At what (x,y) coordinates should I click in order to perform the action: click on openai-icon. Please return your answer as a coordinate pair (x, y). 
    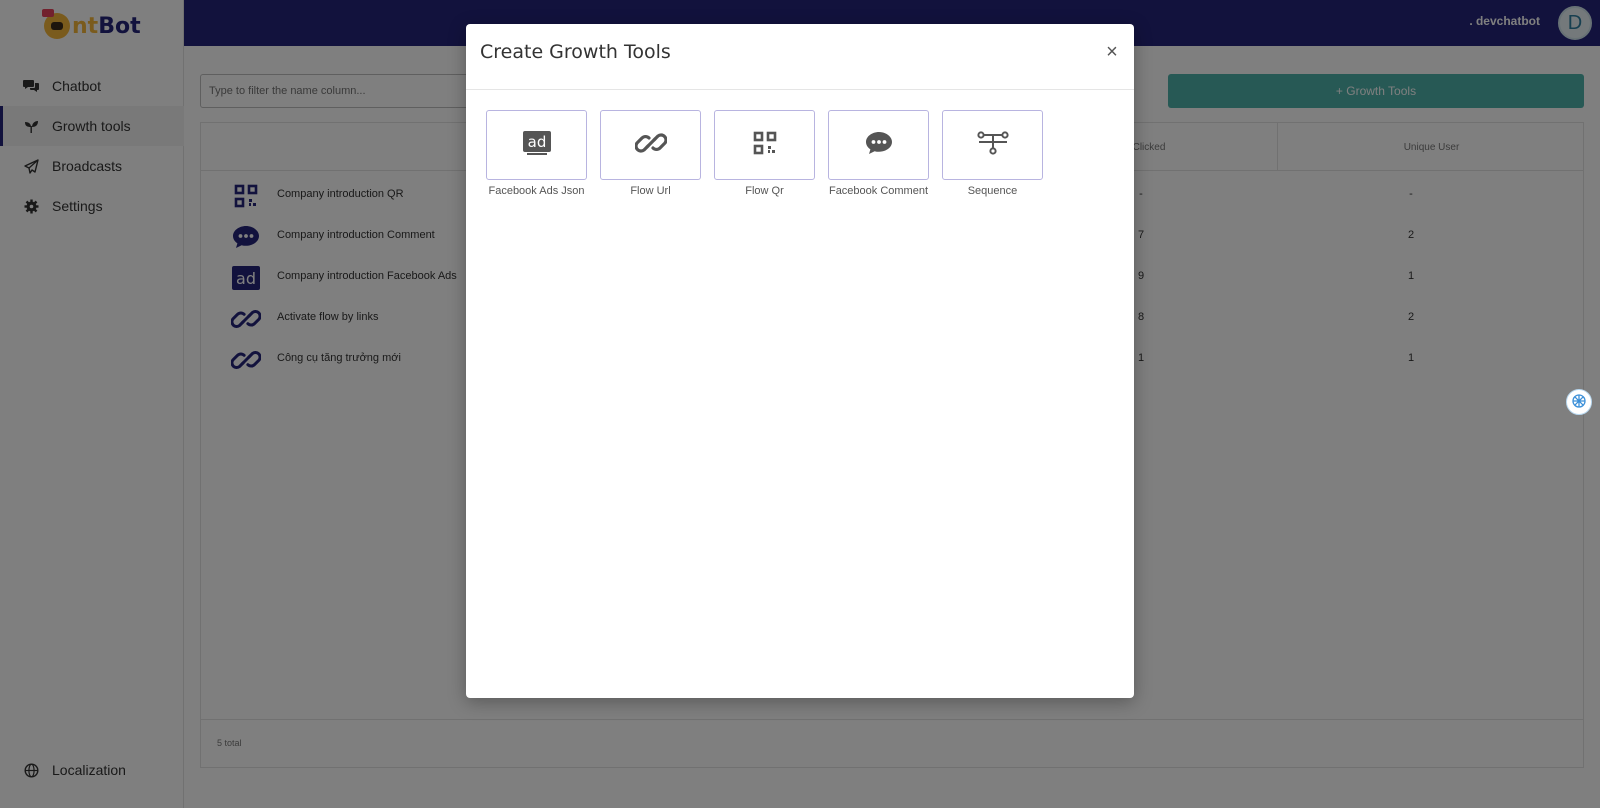
    Looking at the image, I should click on (1579, 402).